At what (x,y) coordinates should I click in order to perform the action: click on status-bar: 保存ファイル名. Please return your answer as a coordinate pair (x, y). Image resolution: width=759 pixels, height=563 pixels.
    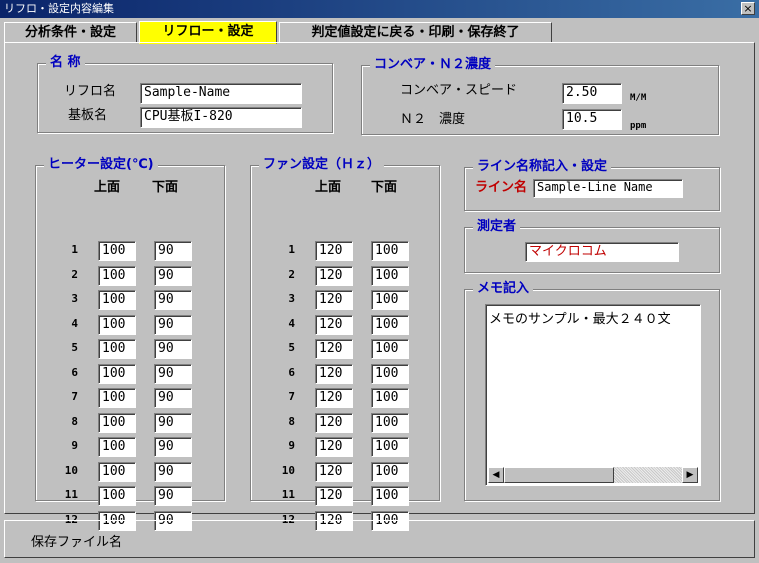
    Looking at the image, I should click on (379, 539).